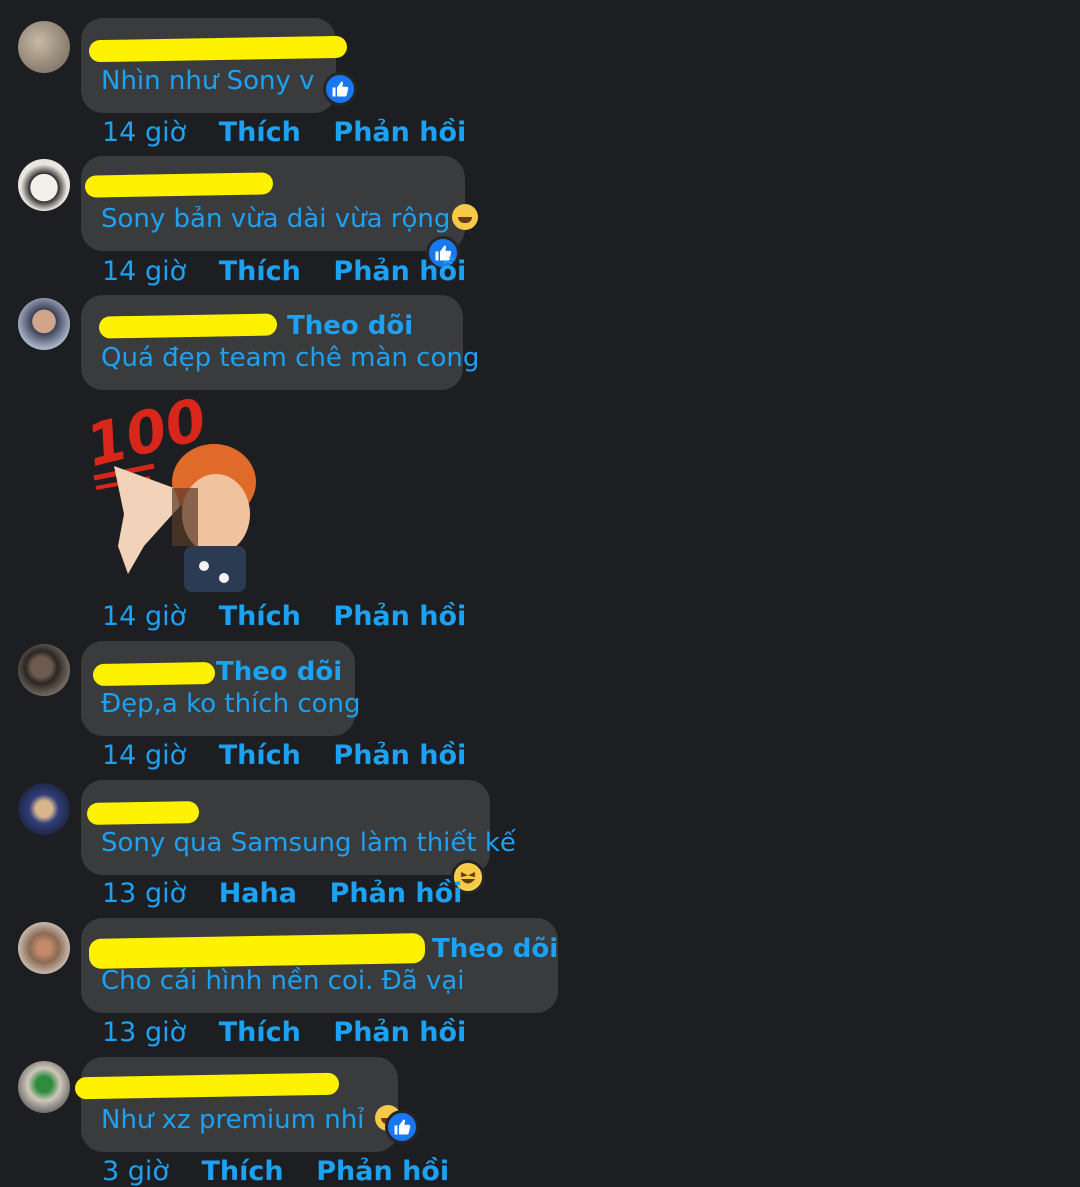  I want to click on comment-text: Đẹp,a ko thích cong, so click(231, 704).